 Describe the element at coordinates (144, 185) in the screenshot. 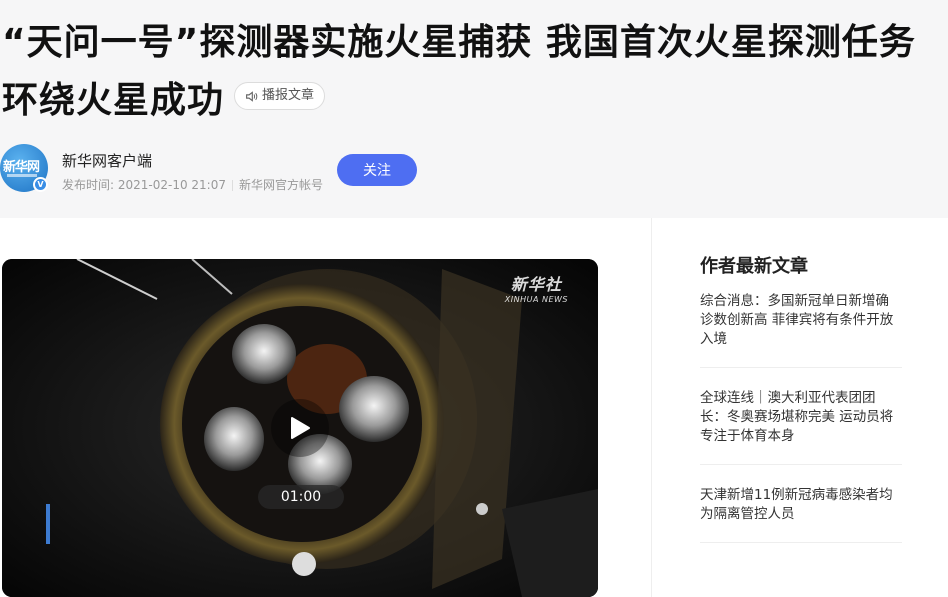

I see `publish-time: 发布时间: 2021-02-10 21:07` at that location.